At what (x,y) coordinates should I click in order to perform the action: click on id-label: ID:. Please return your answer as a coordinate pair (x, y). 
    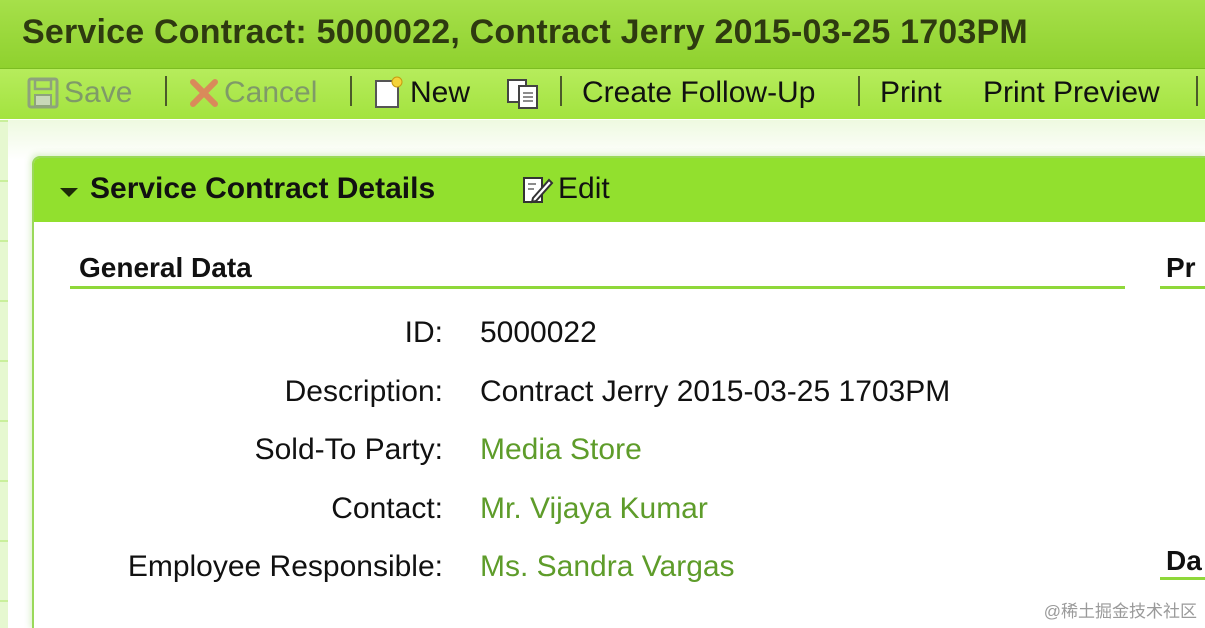
    Looking at the image, I should click on (423, 332).